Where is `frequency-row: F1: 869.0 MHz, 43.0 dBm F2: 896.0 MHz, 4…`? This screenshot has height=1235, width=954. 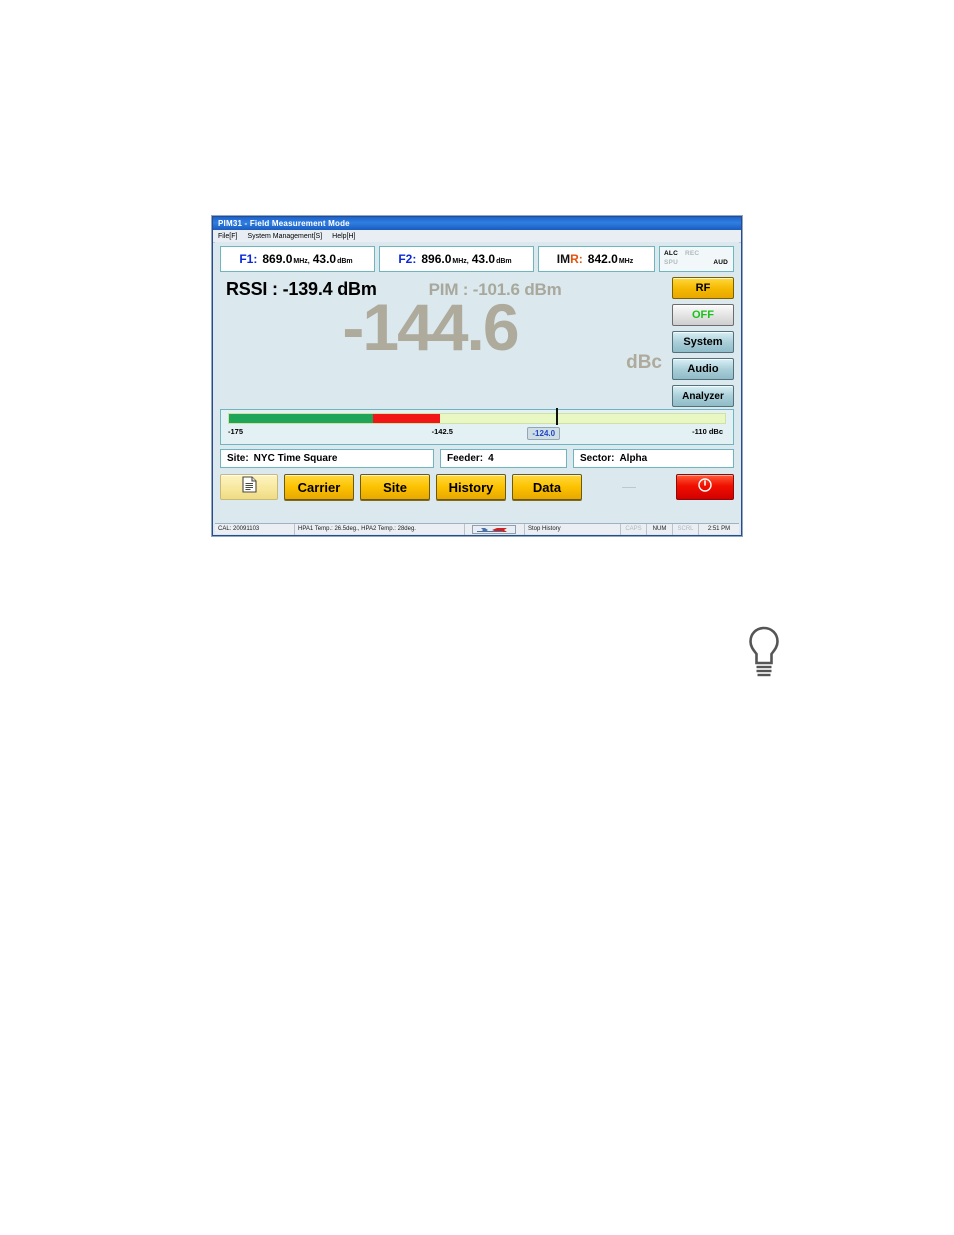 frequency-row: F1: 869.0 MHz, 43.0 dBm F2: 896.0 MHz, 4… is located at coordinates (477, 259).